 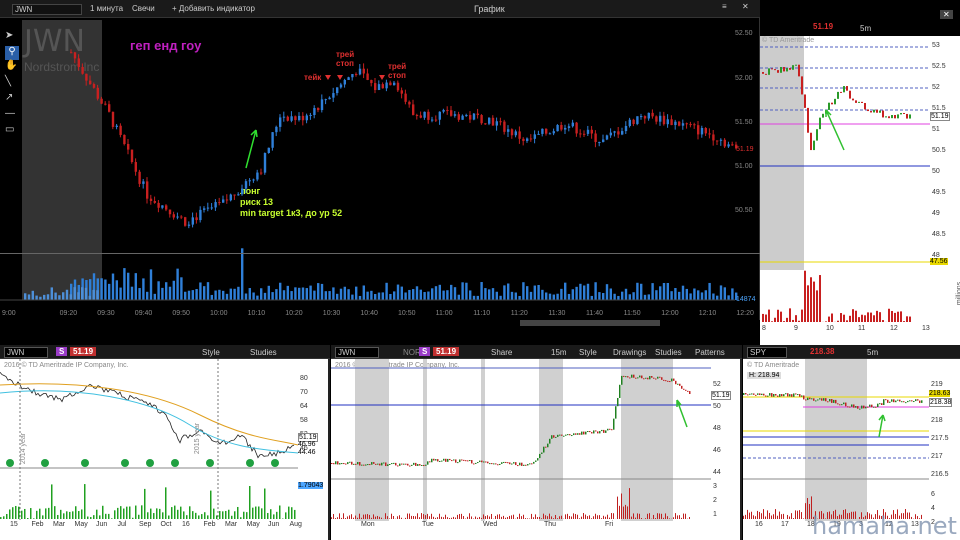 What do you see at coordinates (557, 313) in the screenshot?
I see `time-tick: 11:30` at bounding box center [557, 313].